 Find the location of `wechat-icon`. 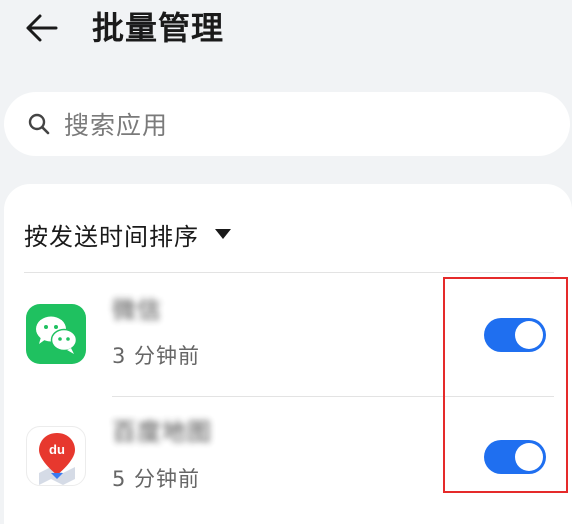

wechat-icon is located at coordinates (56, 334).